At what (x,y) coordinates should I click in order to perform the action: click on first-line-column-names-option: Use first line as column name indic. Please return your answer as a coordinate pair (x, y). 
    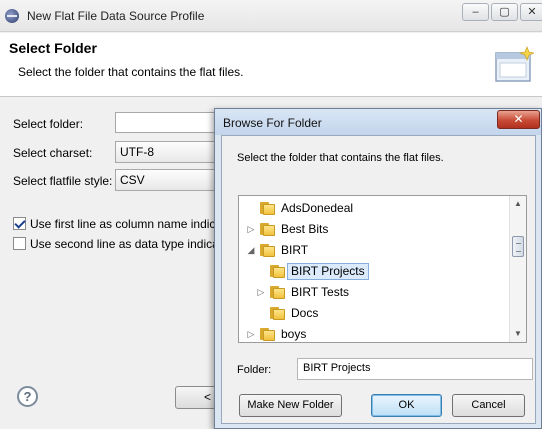
    Looking at the image, I should click on (114, 224).